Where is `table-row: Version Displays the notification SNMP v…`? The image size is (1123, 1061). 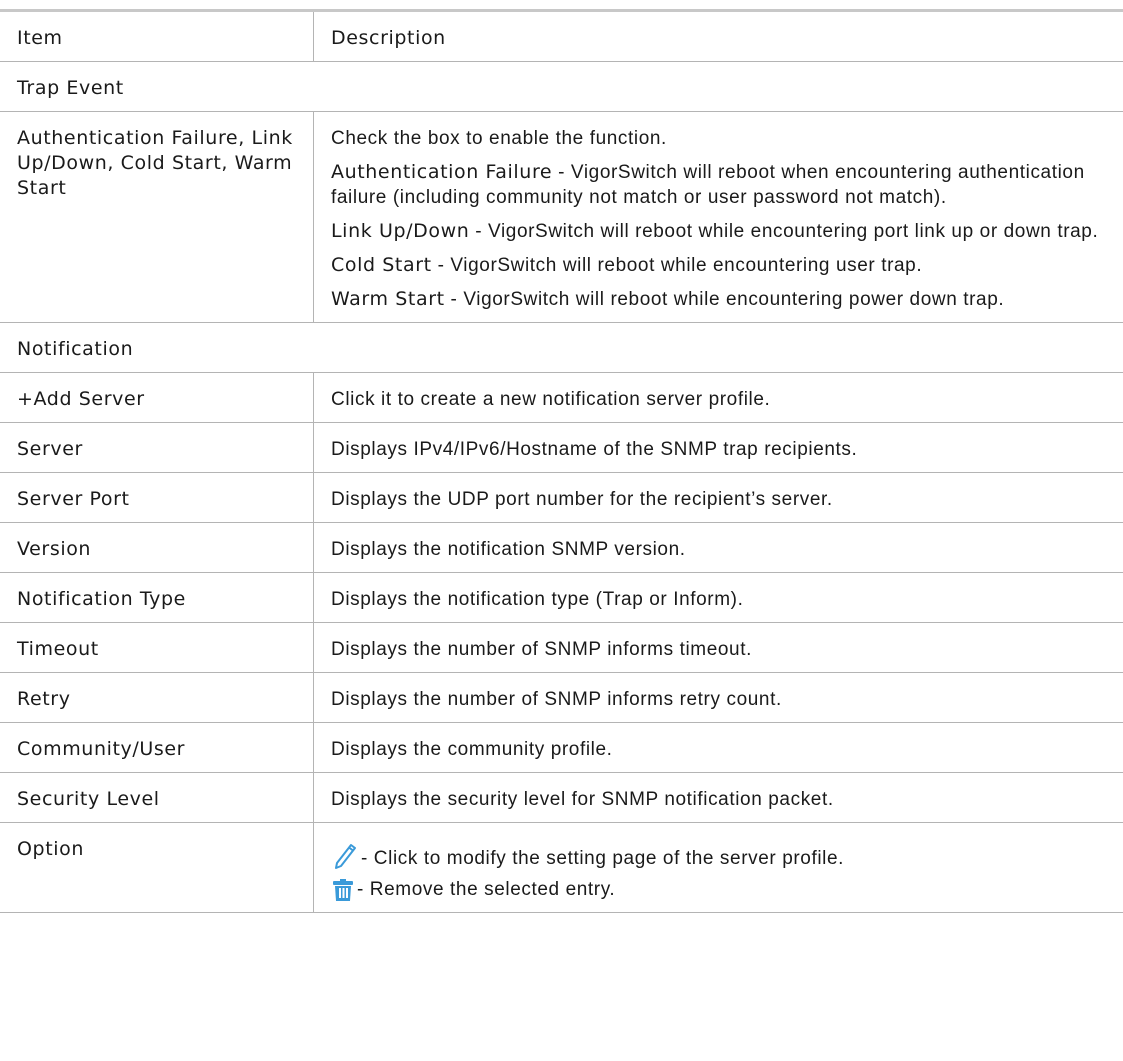 table-row: Version Displays the notification SNMP v… is located at coordinates (561, 547).